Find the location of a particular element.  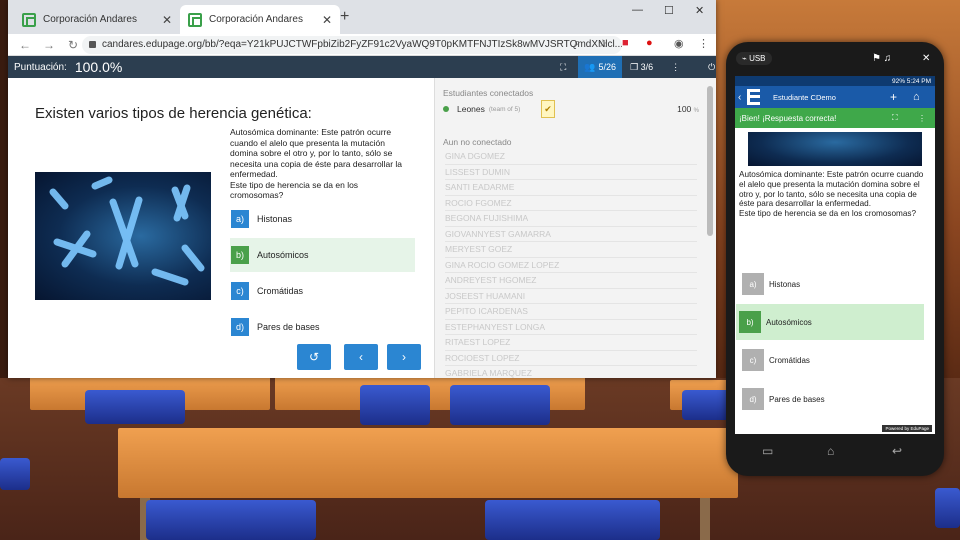

answer-key: d) is located at coordinates (240, 327).